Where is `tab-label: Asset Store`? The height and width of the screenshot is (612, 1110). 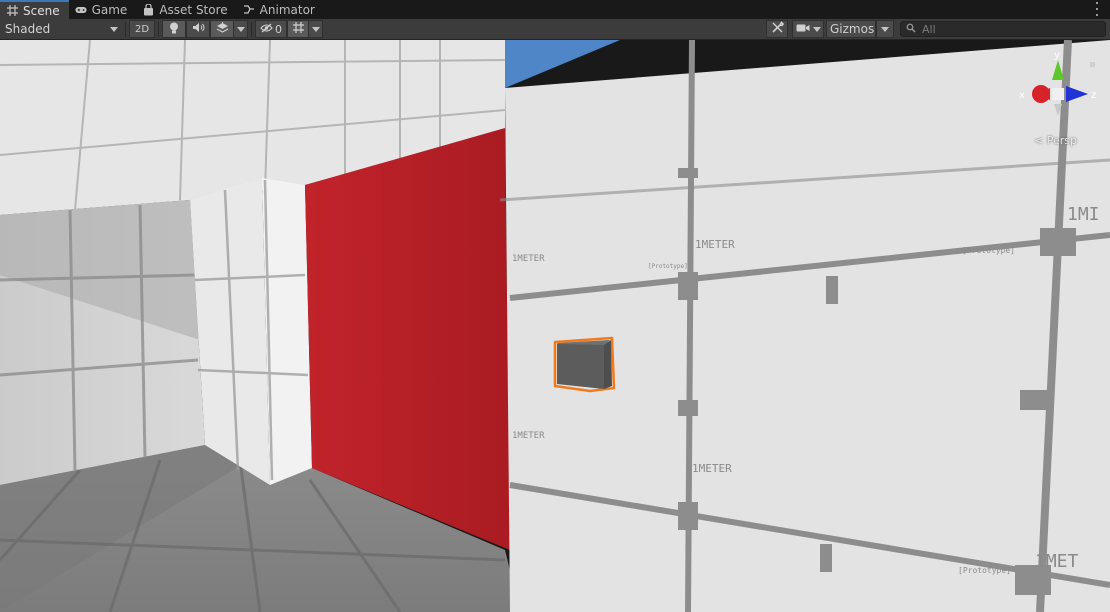
tab-label: Asset Store is located at coordinates (193, 9).